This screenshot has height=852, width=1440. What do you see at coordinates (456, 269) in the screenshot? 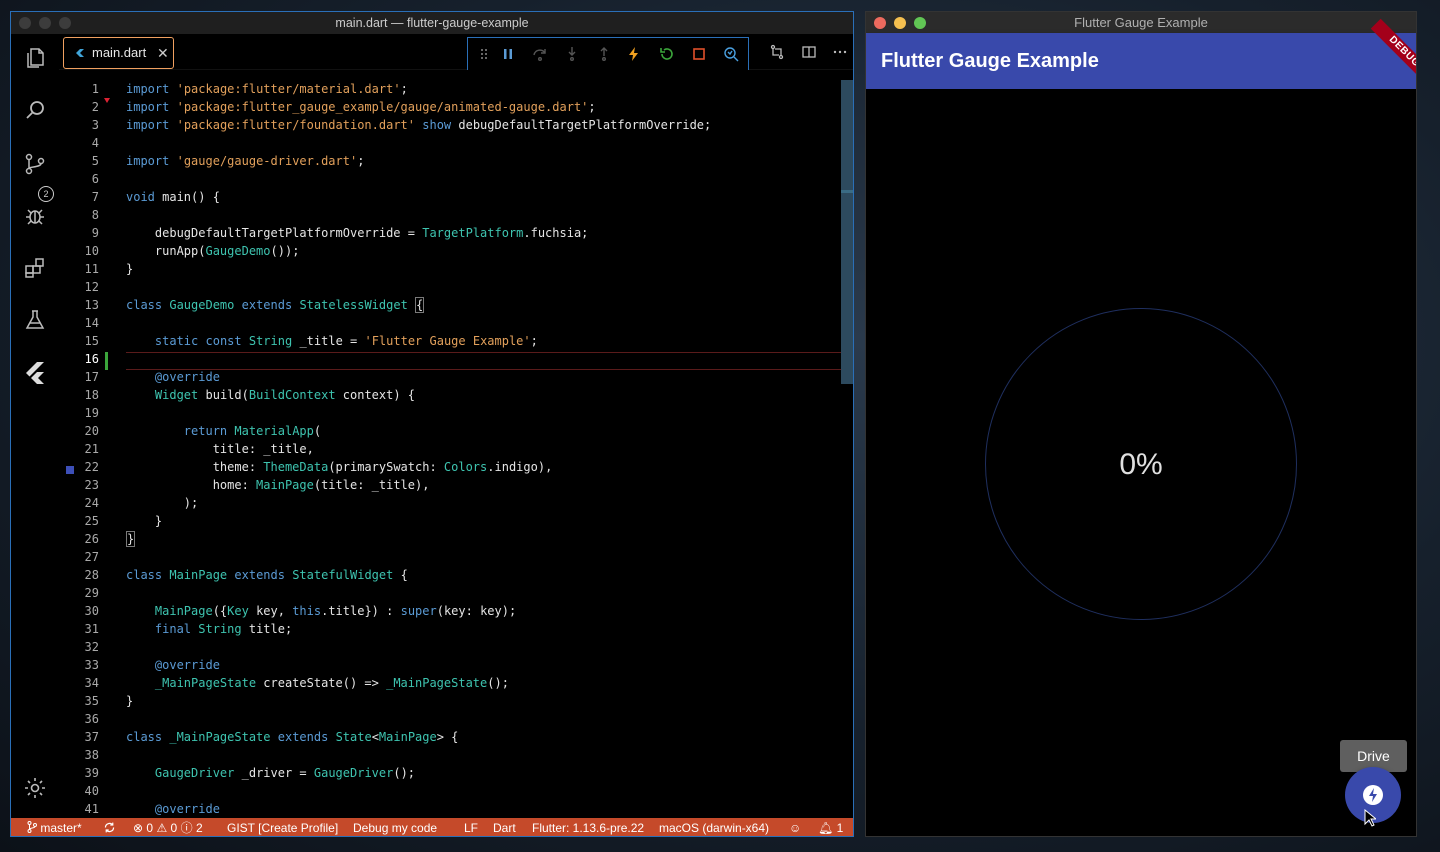
I see `code-line: 11}` at bounding box center [456, 269].